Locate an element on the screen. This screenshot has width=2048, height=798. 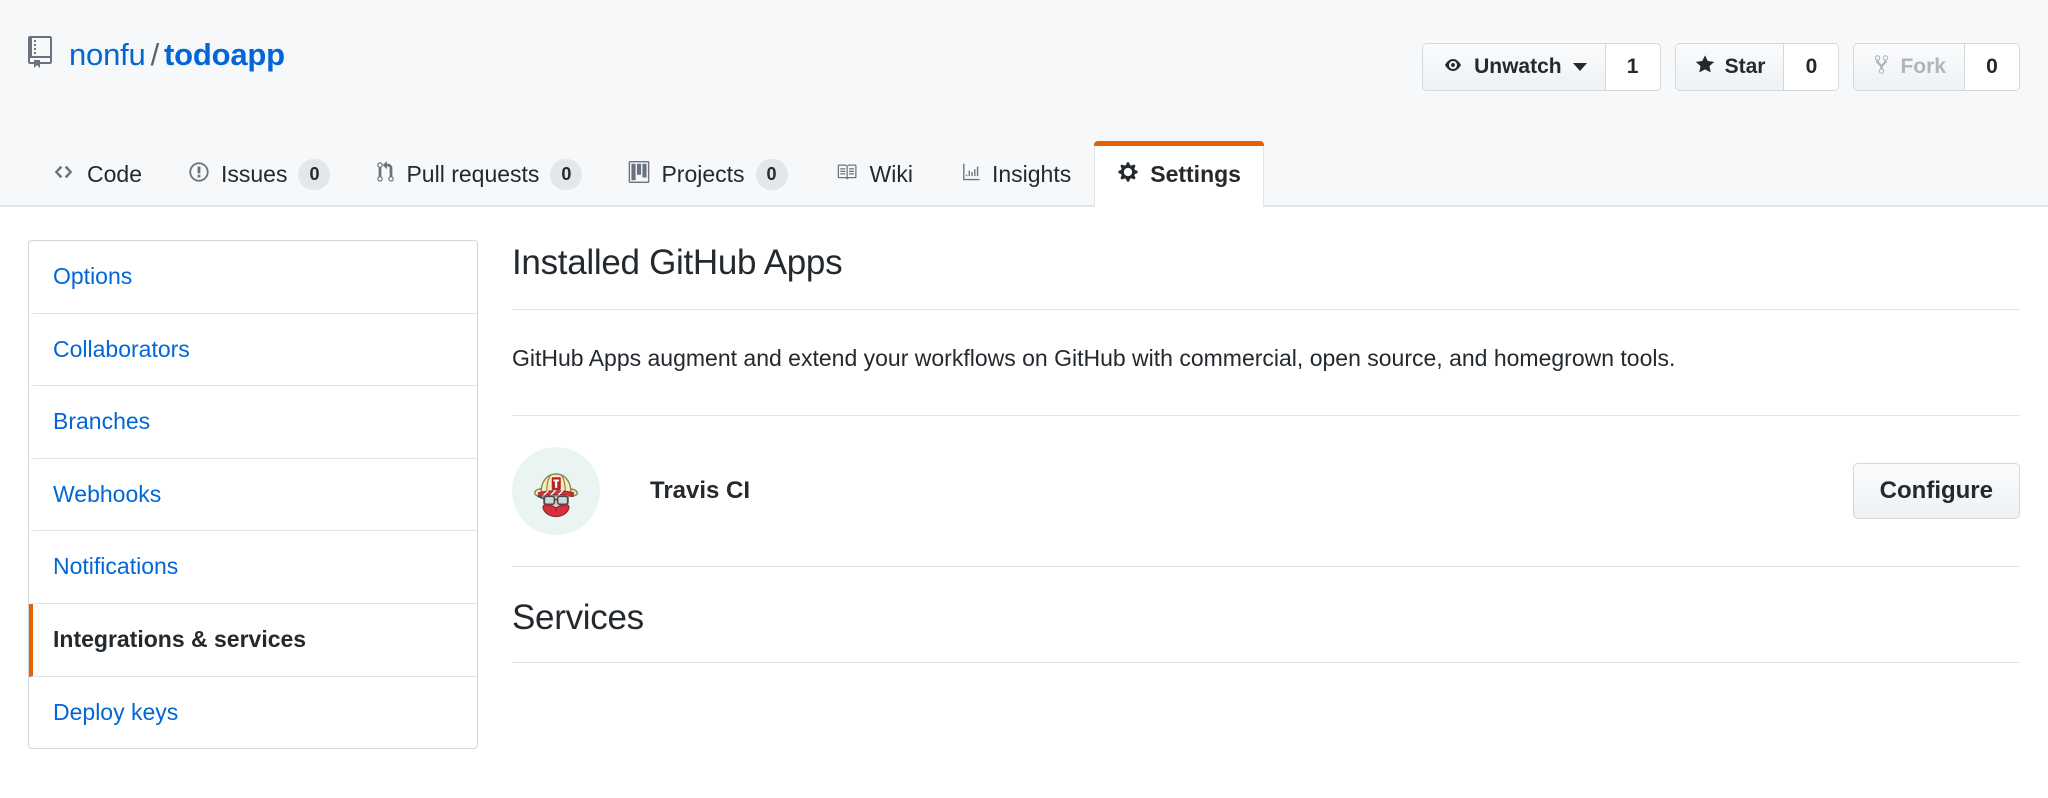
fork-button-group: Fork 0 is located at coordinates (1936, 67).